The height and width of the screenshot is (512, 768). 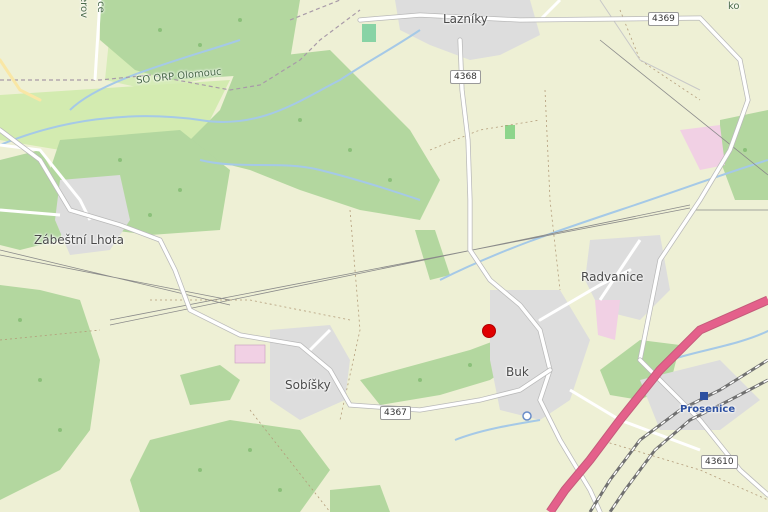 What do you see at coordinates (79, 240) in the screenshot?
I see `place-label-zabestni-lhota: Zábeštní Lhota` at bounding box center [79, 240].